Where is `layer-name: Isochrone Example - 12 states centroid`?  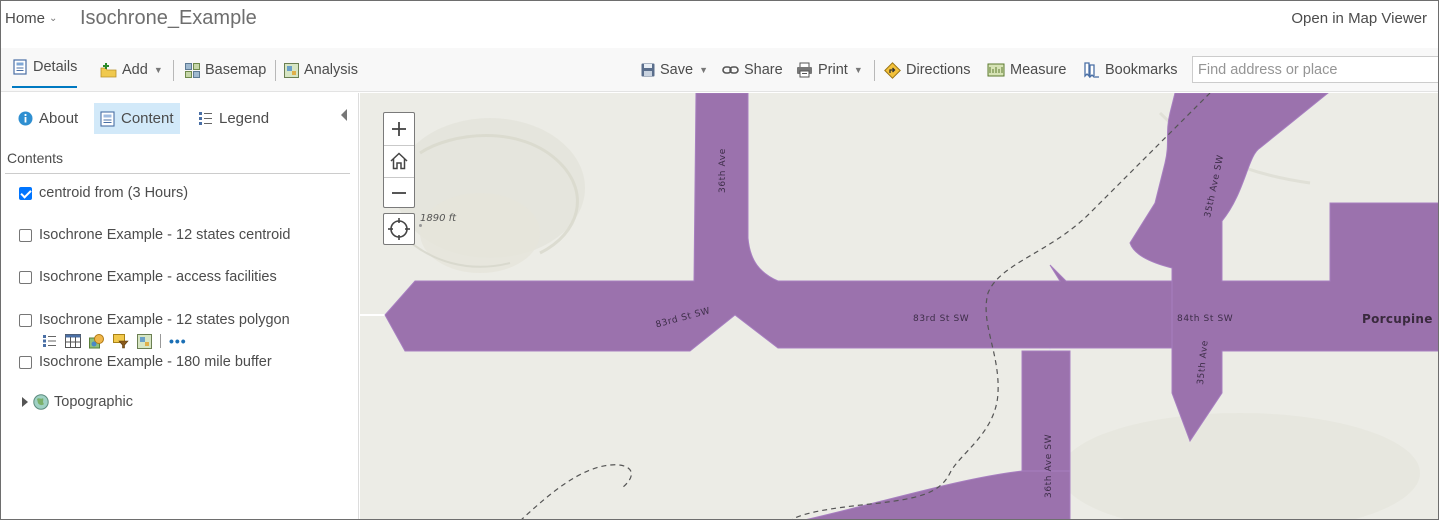
layer-name: Isochrone Example - 12 states centroid is located at coordinates (164, 235).